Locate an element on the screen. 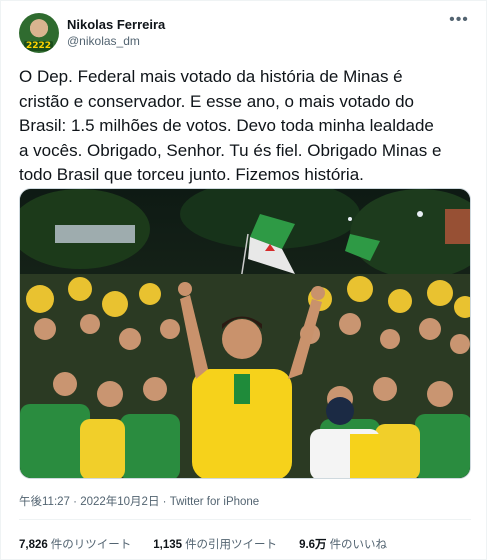 The width and height of the screenshot is (487, 560). author-handle: @nikolas_dm is located at coordinates (103, 41).